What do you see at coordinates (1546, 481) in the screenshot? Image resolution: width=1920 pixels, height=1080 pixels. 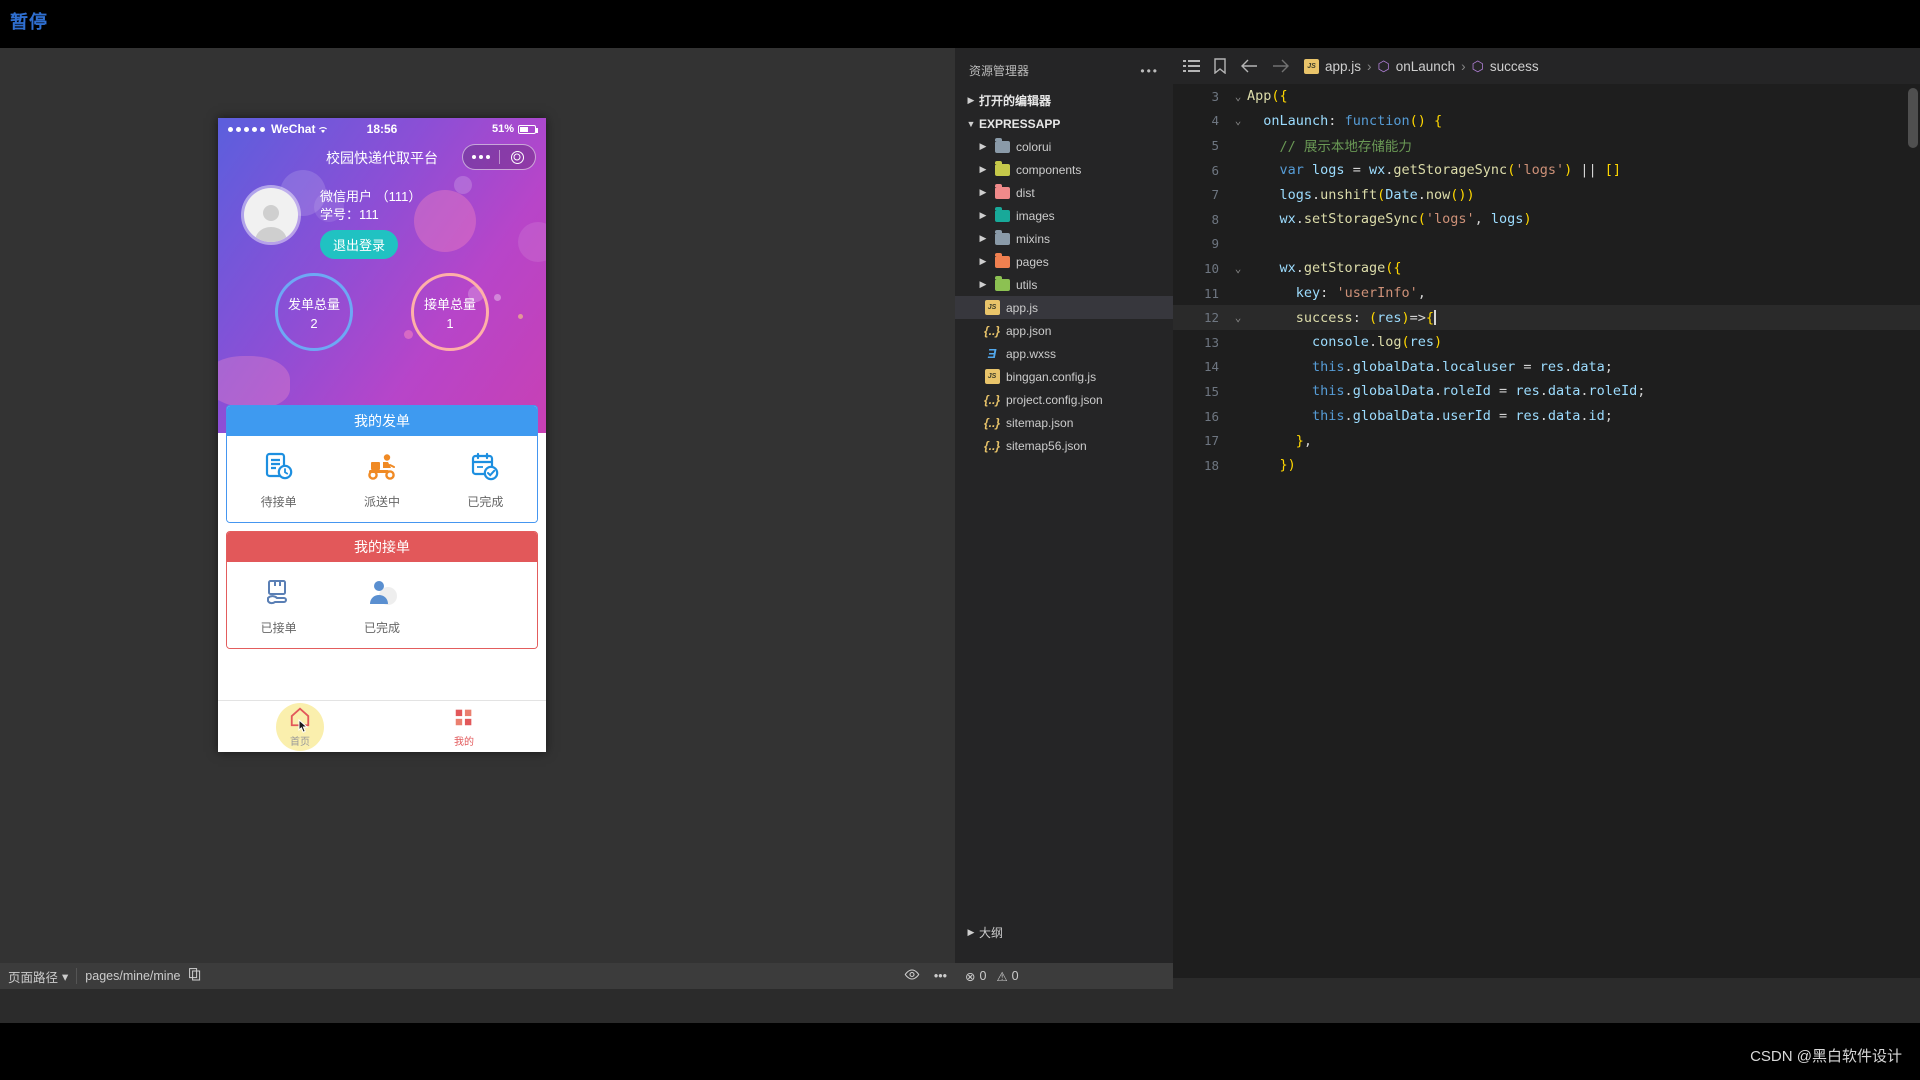 I see `code-line: 19 // this.getOpenid();` at bounding box center [1546, 481].